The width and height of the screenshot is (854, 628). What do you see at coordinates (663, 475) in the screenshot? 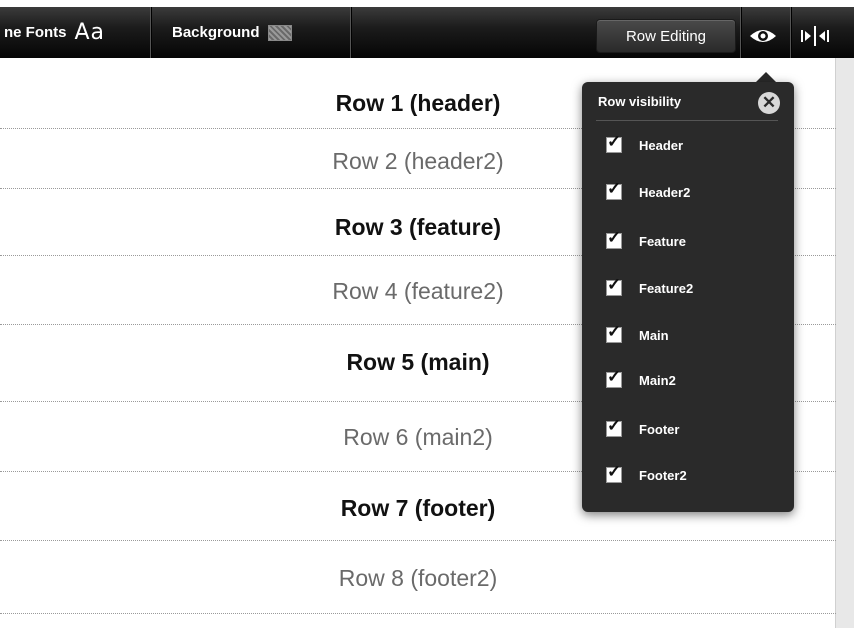
I see `visibility-label: Footer2` at bounding box center [663, 475].